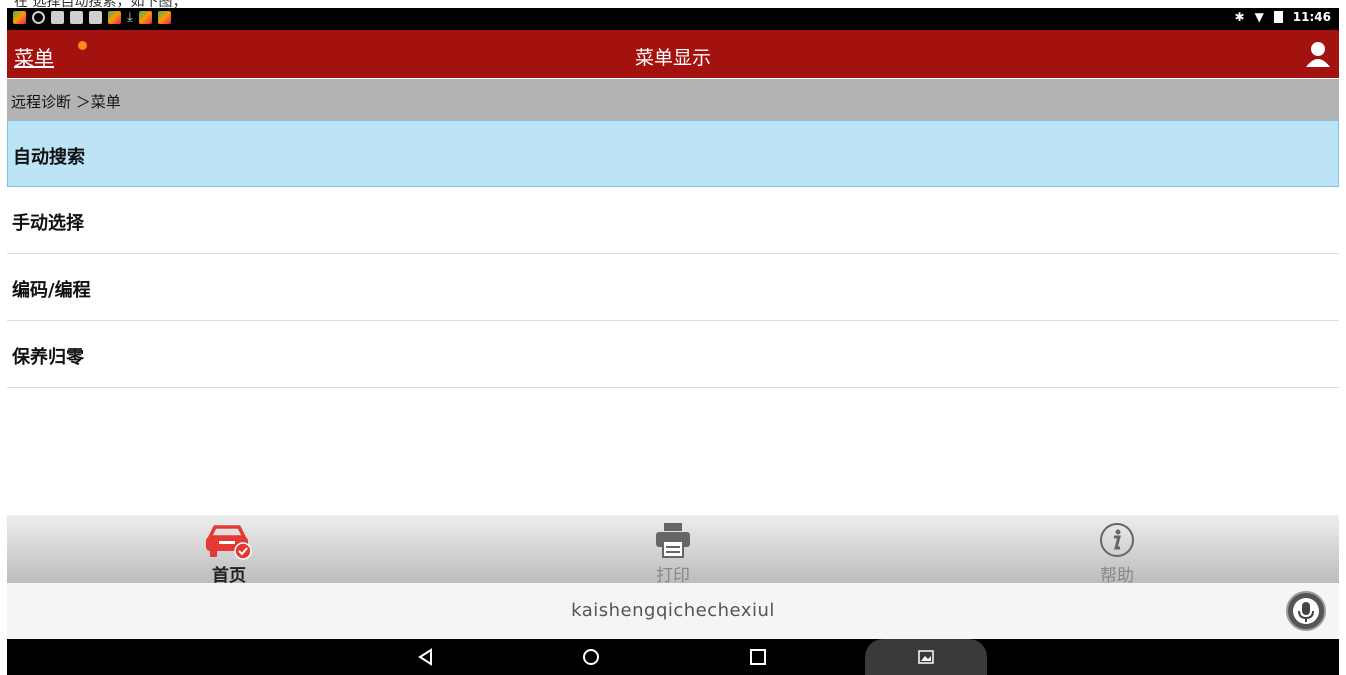 This screenshot has height=675, width=1346. I want to click on top-cropped-text: 在 选择自动搜索，如下图；, so click(673, 4).